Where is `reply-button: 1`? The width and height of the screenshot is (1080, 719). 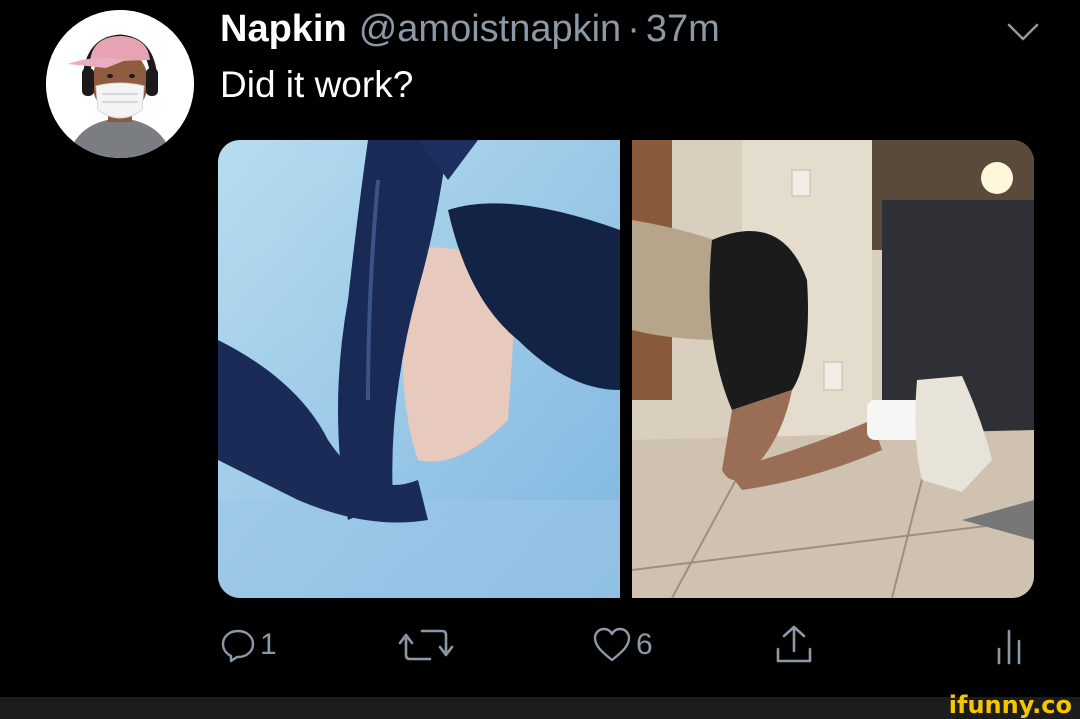 reply-button: 1 is located at coordinates (248, 645).